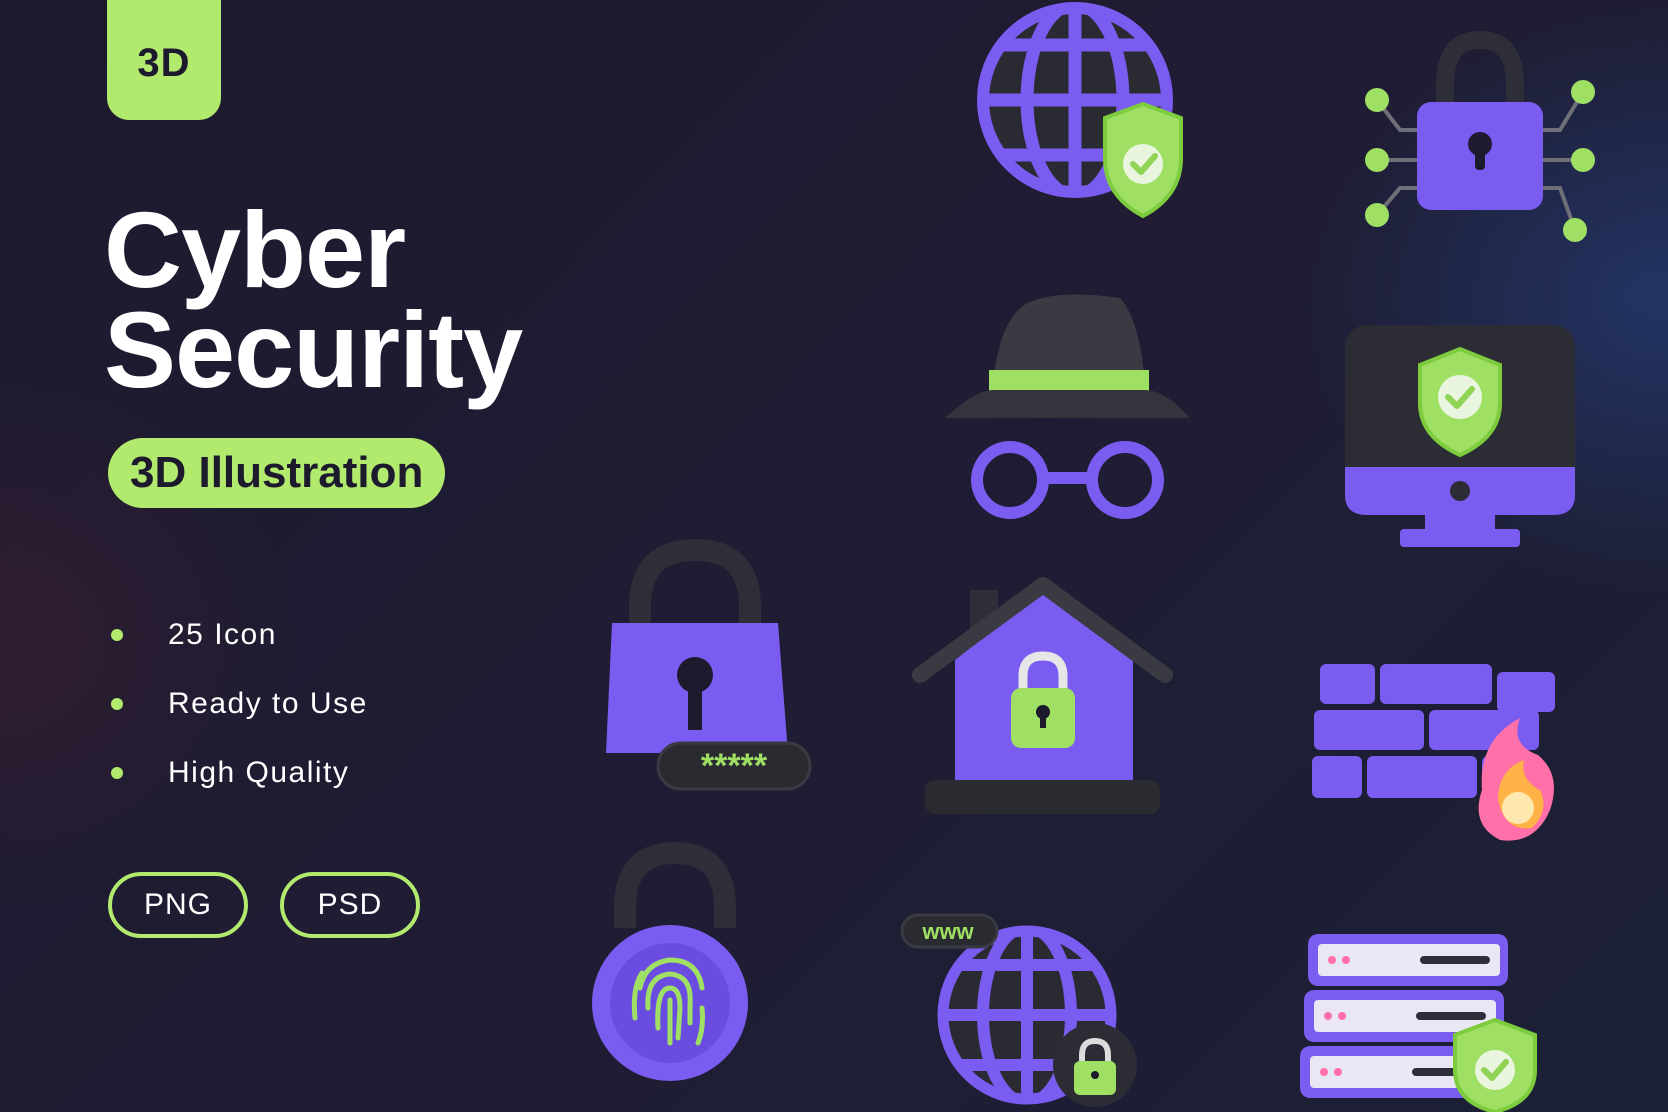 The height and width of the screenshot is (1112, 1668). I want to click on badge-3d-label: 3D, so click(164, 62).